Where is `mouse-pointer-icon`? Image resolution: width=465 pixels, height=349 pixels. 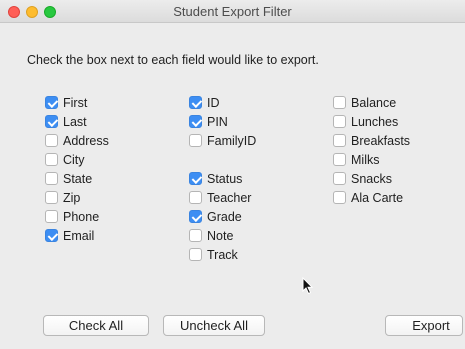 mouse-pointer-icon is located at coordinates (308, 286).